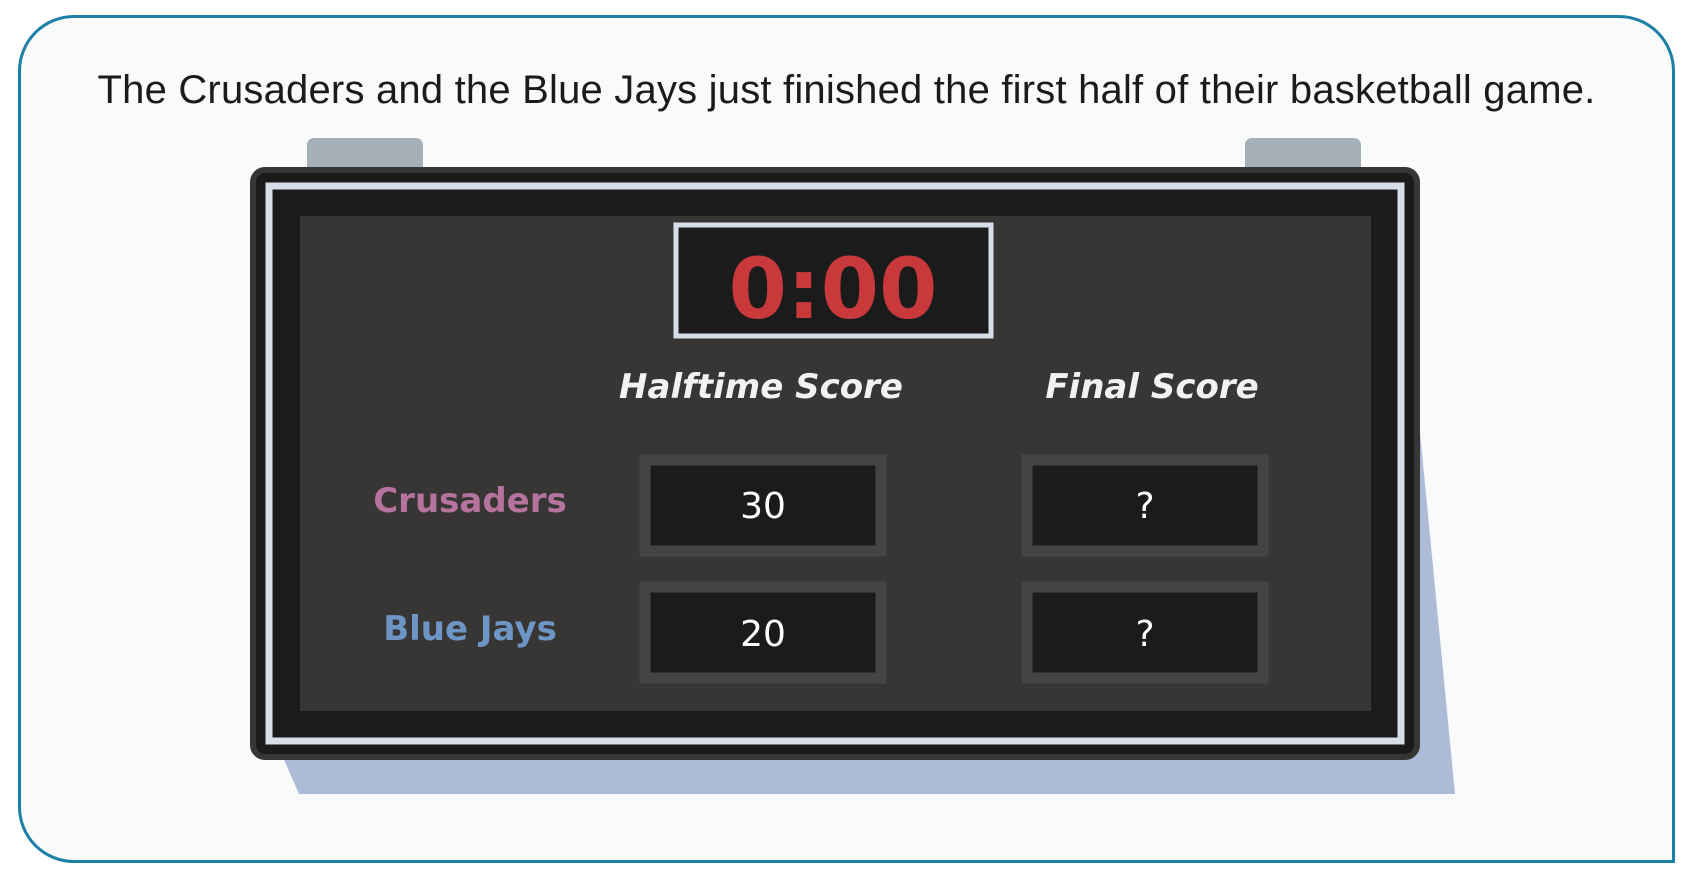 The height and width of the screenshot is (870, 1681). Describe the element at coordinates (1144, 506) in the screenshot. I see `score-crusaders-final: ?` at that location.